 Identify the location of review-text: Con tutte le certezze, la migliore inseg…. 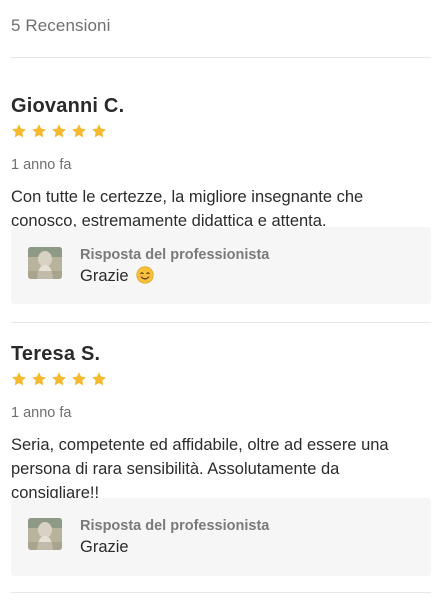
(187, 209).